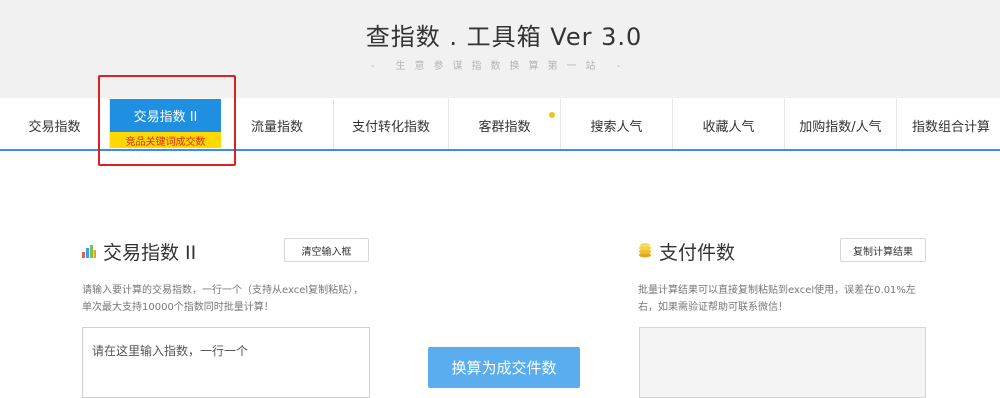 The width and height of the screenshot is (1000, 398). Describe the element at coordinates (782, 362) in the screenshot. I see `result-output` at that location.